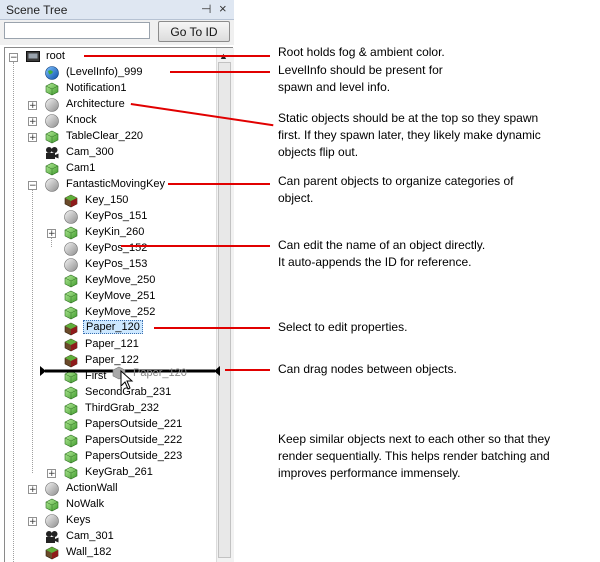 The image size is (600, 562). Describe the element at coordinates (120, 296) in the screenshot. I see `node-label: KeyMove_251` at that location.